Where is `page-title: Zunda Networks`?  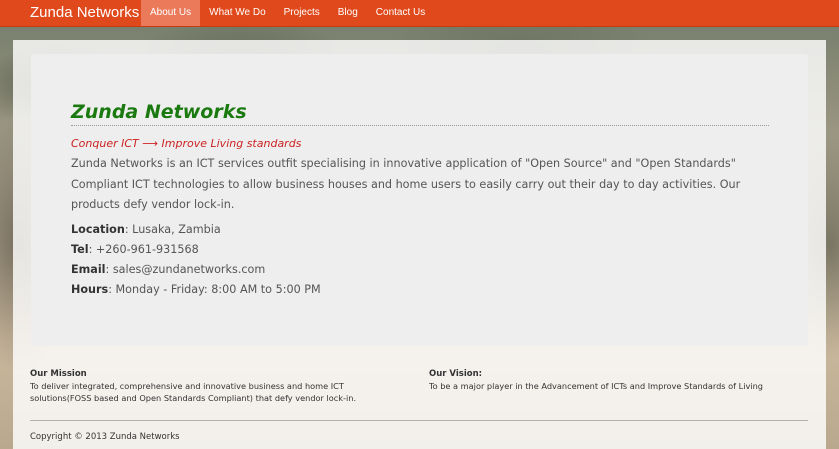 page-title: Zunda Networks is located at coordinates (420, 112).